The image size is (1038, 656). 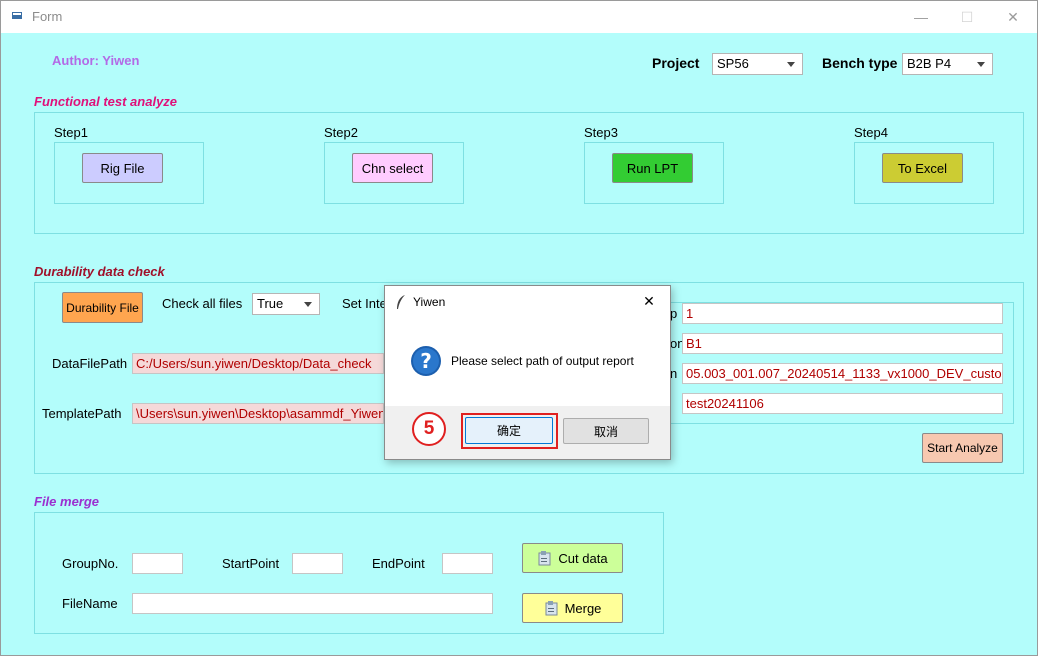 I want to click on durability-group-title: Durability data check, so click(x=99, y=271).